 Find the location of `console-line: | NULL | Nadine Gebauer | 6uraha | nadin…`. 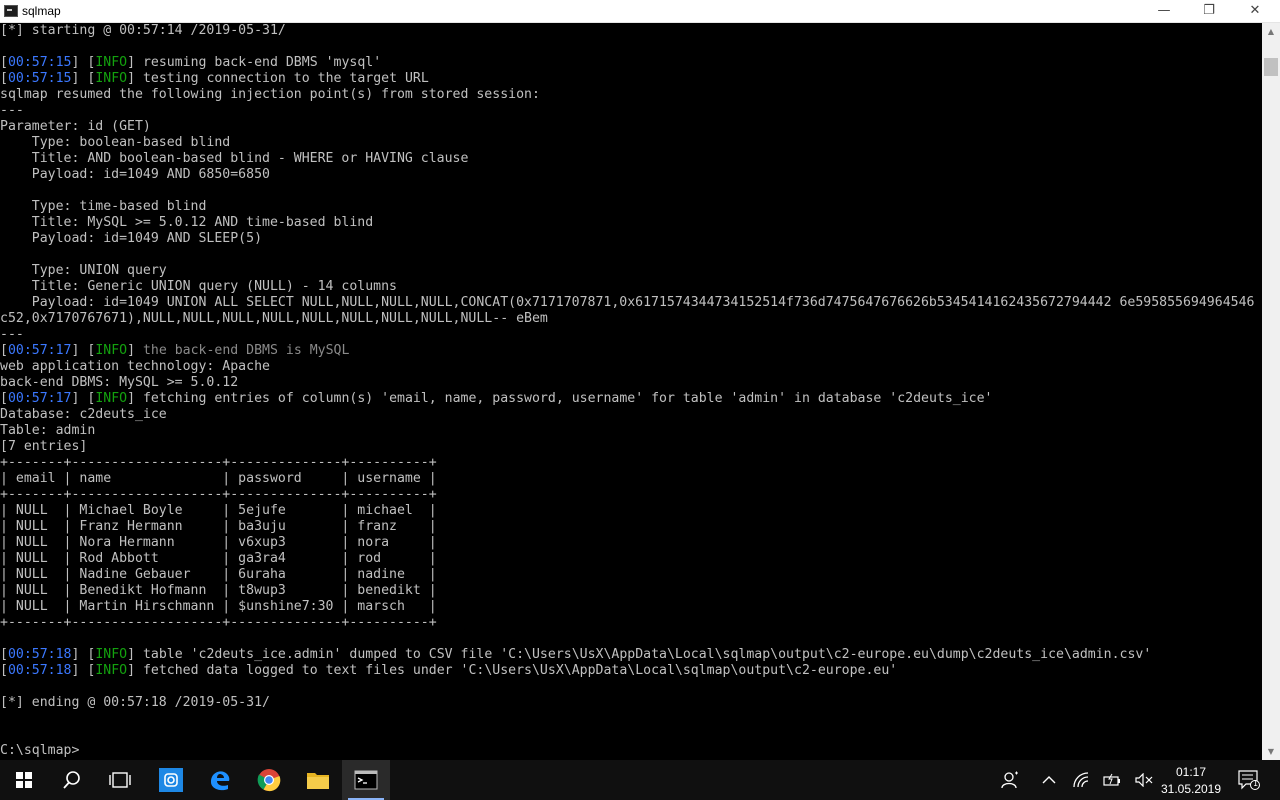

console-line: | NULL | Nadine Gebauer | 6uraha | nadin… is located at coordinates (631, 575).